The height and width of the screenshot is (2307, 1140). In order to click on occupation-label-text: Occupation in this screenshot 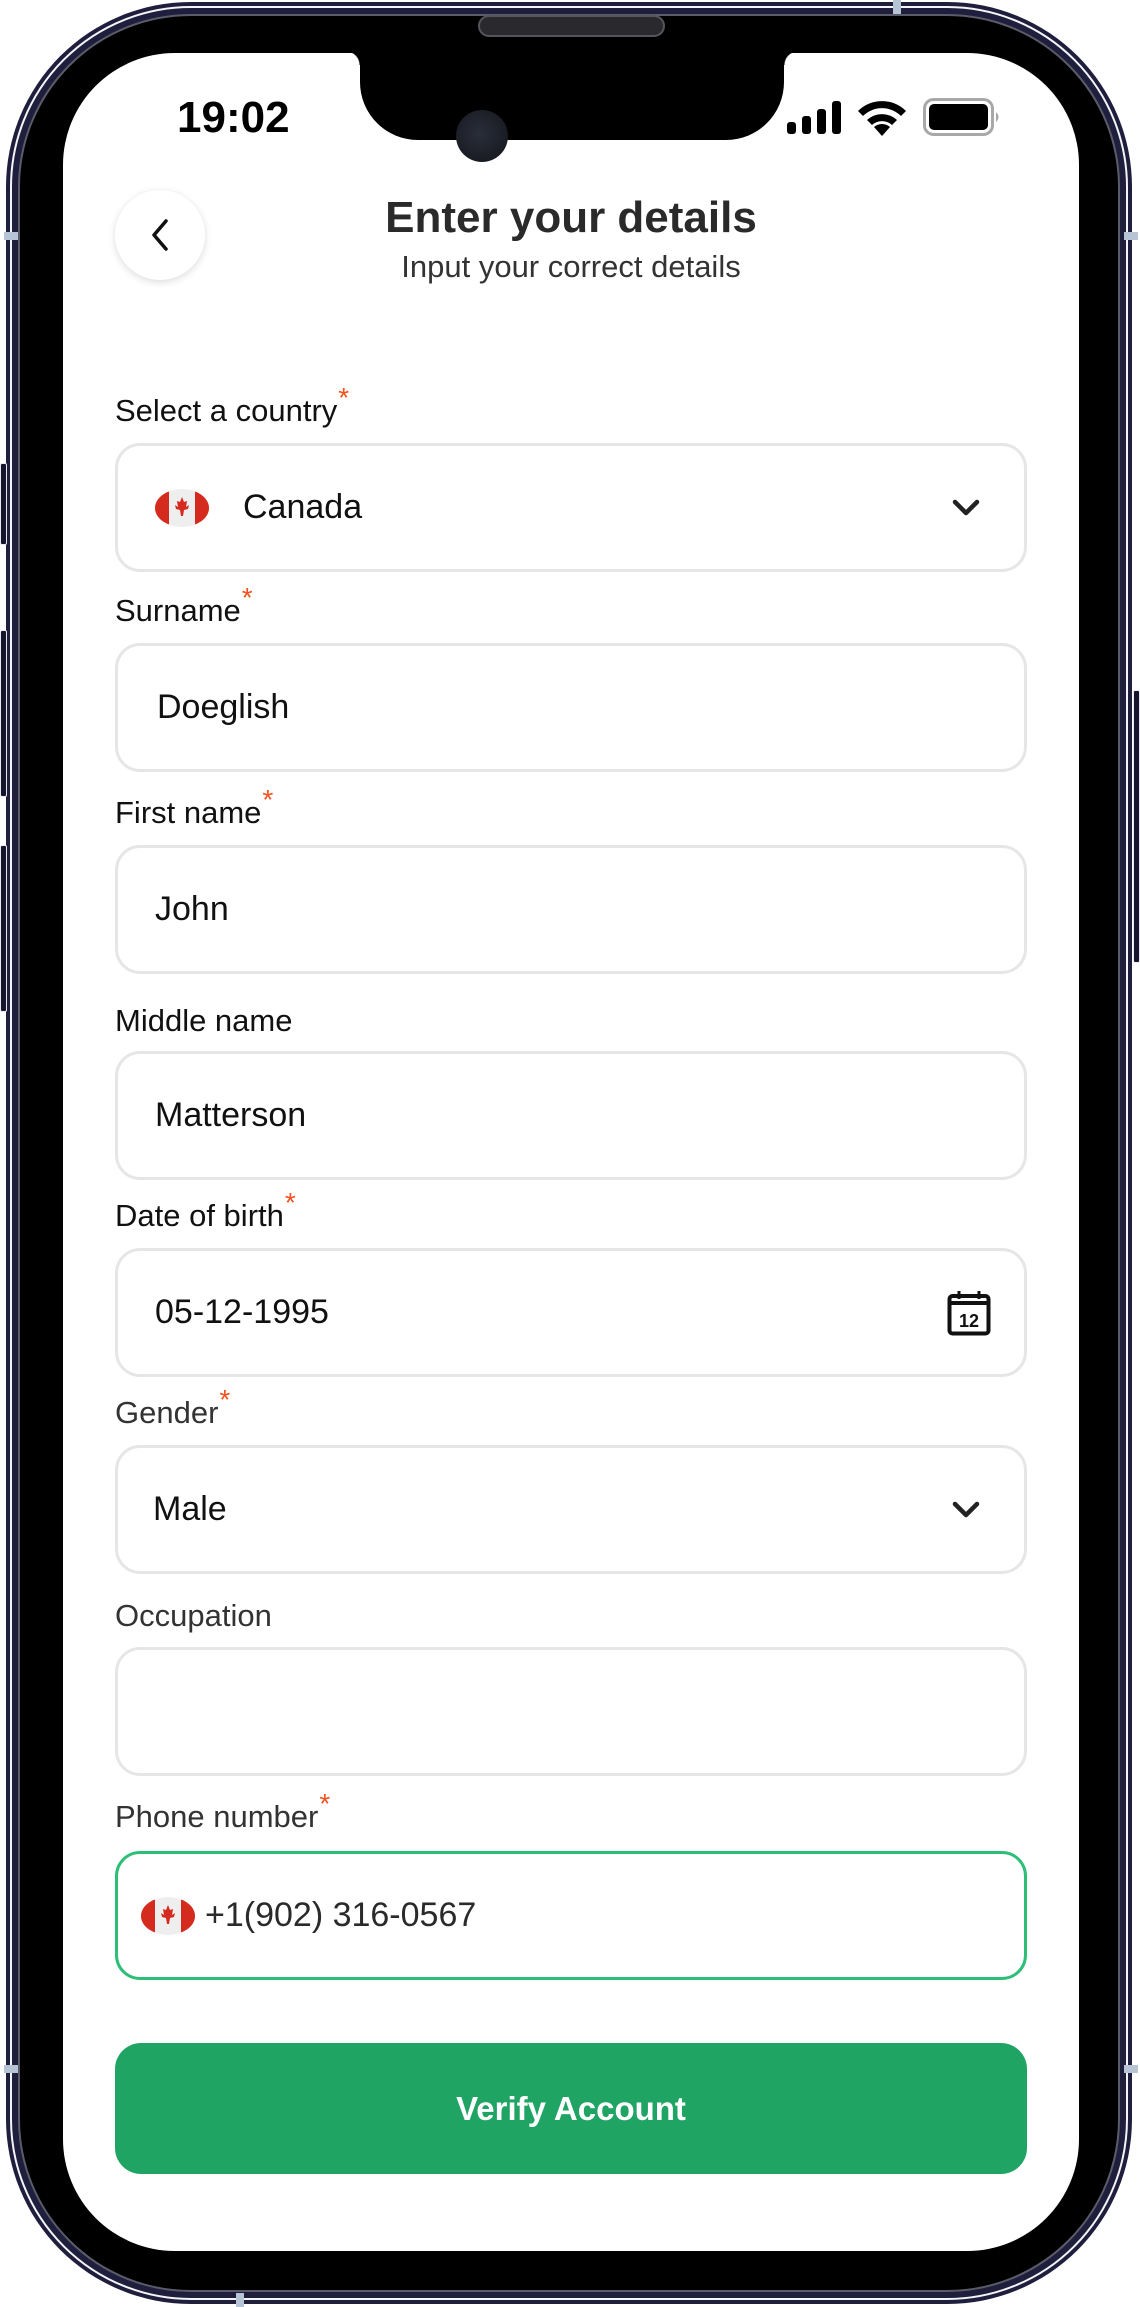, I will do `click(193, 1615)`.